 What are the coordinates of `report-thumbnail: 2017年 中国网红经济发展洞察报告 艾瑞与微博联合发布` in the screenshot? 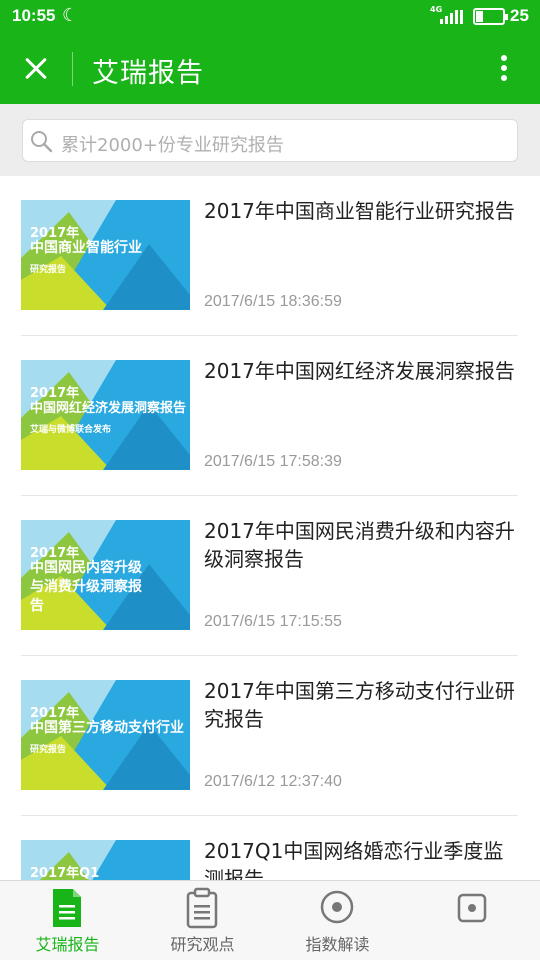 It's located at (105, 415).